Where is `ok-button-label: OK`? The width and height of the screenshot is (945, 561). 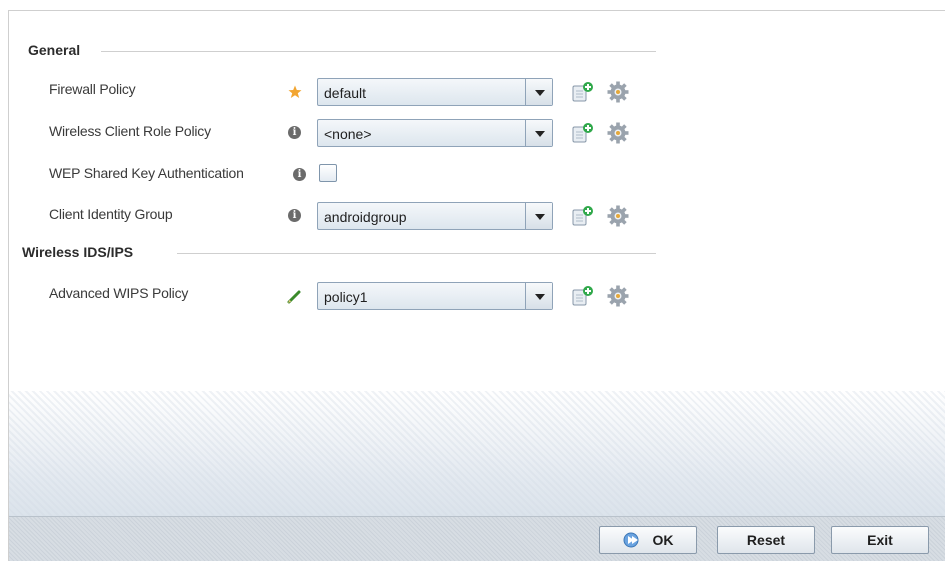
ok-button-label: OK is located at coordinates (663, 540).